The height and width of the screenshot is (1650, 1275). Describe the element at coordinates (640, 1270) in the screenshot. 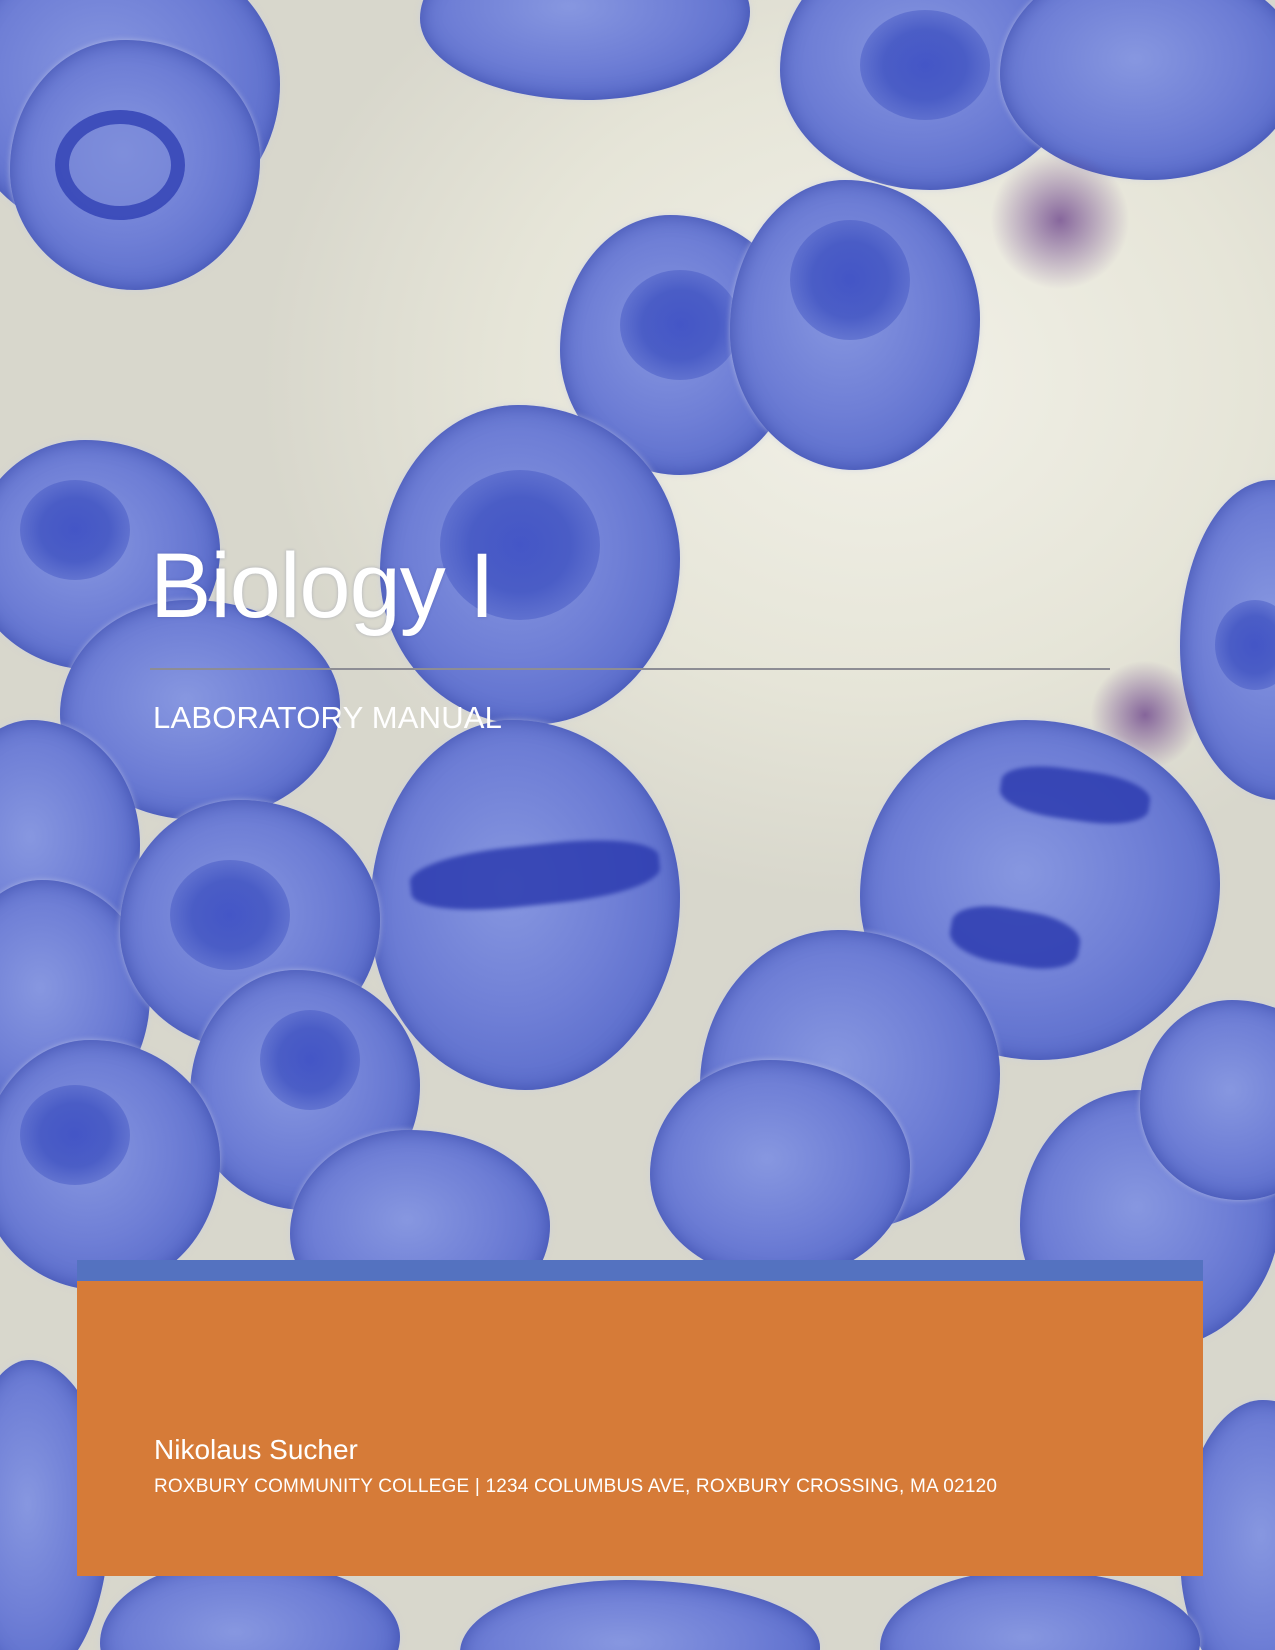

I see `footer-accent-bar` at that location.